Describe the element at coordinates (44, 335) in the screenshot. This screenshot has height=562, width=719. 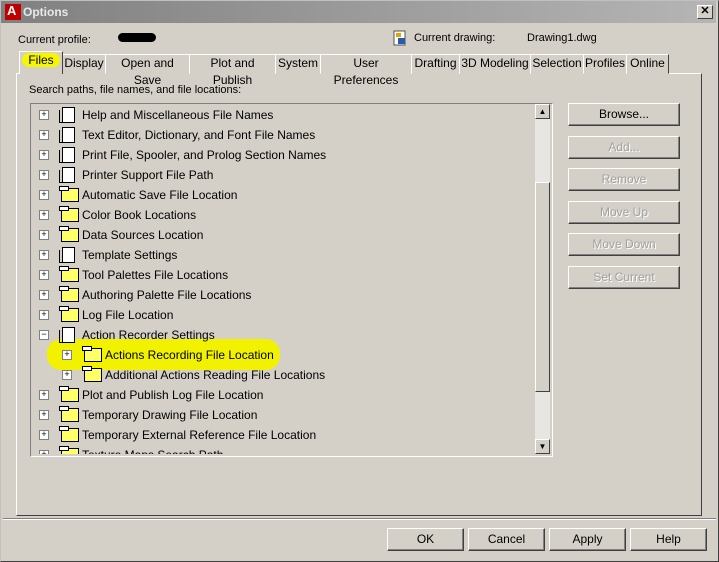
I see `collapse-icon: −` at that location.